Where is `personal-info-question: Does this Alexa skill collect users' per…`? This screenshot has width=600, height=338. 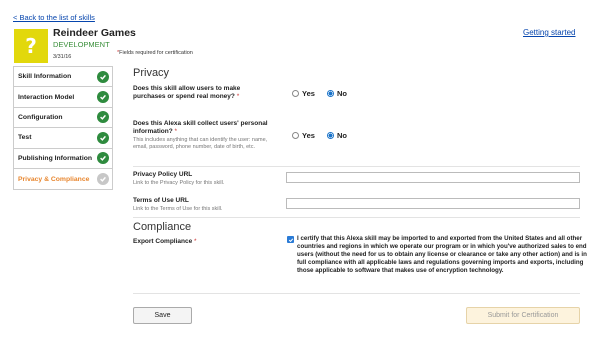
personal-info-question: Does this Alexa skill collect users' per… is located at coordinates (203, 128).